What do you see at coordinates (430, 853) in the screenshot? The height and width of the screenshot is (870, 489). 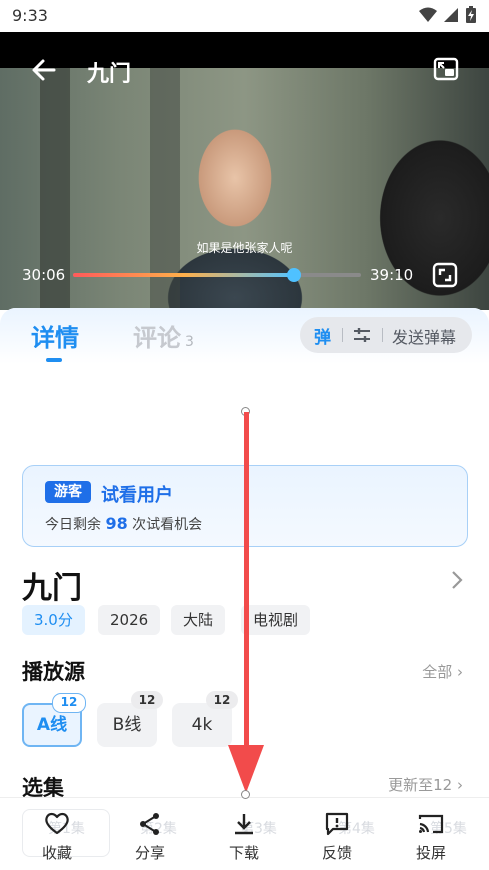 I see `cast-label: 投屏` at bounding box center [430, 853].